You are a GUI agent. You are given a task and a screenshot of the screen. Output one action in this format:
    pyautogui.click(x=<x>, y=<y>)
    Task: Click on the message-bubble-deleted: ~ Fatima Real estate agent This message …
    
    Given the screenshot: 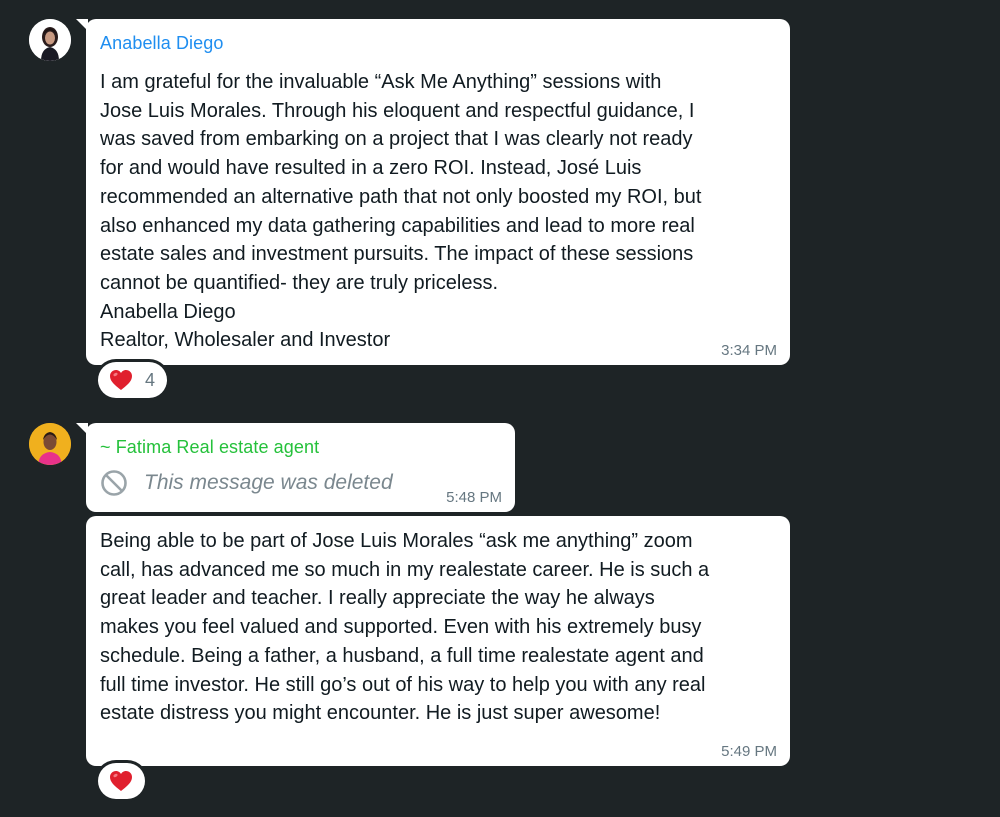 What is the action you would take?
    pyautogui.click(x=295, y=467)
    